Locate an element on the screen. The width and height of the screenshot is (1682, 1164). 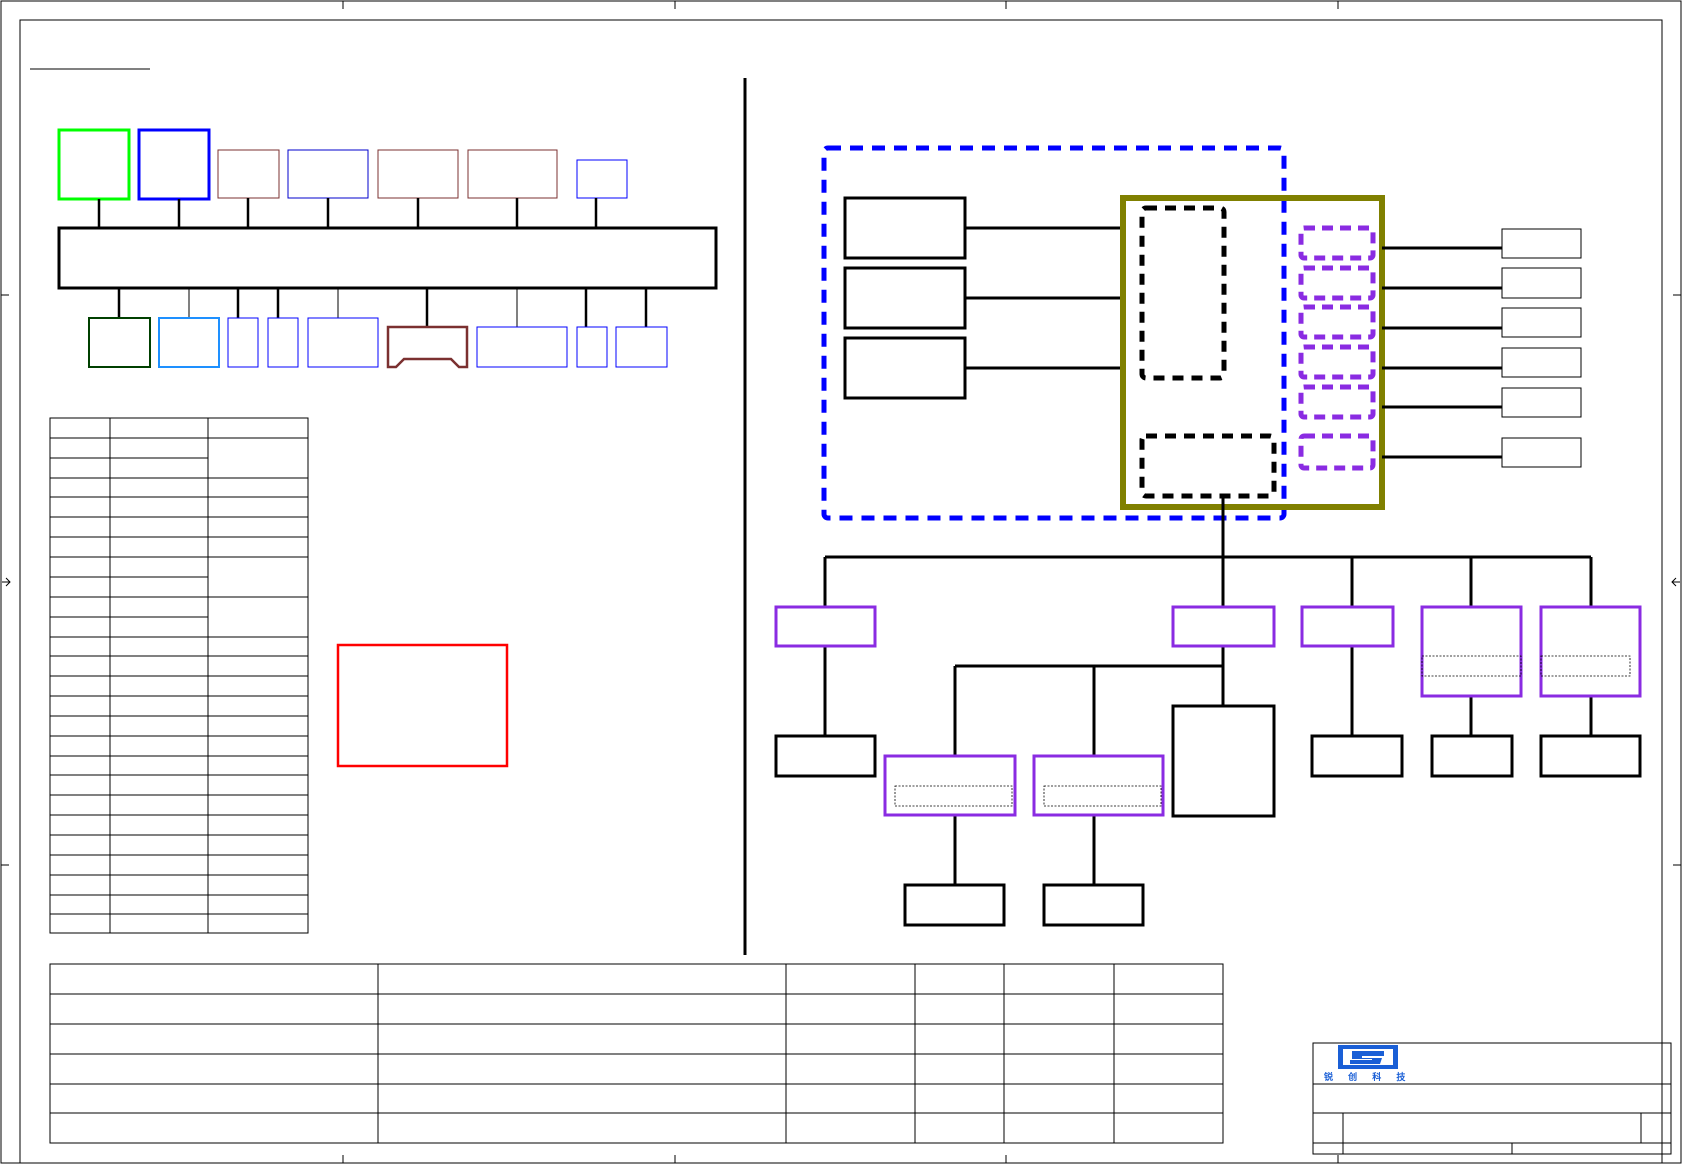
rail-load-boxes is located at coordinates (1541, 348).